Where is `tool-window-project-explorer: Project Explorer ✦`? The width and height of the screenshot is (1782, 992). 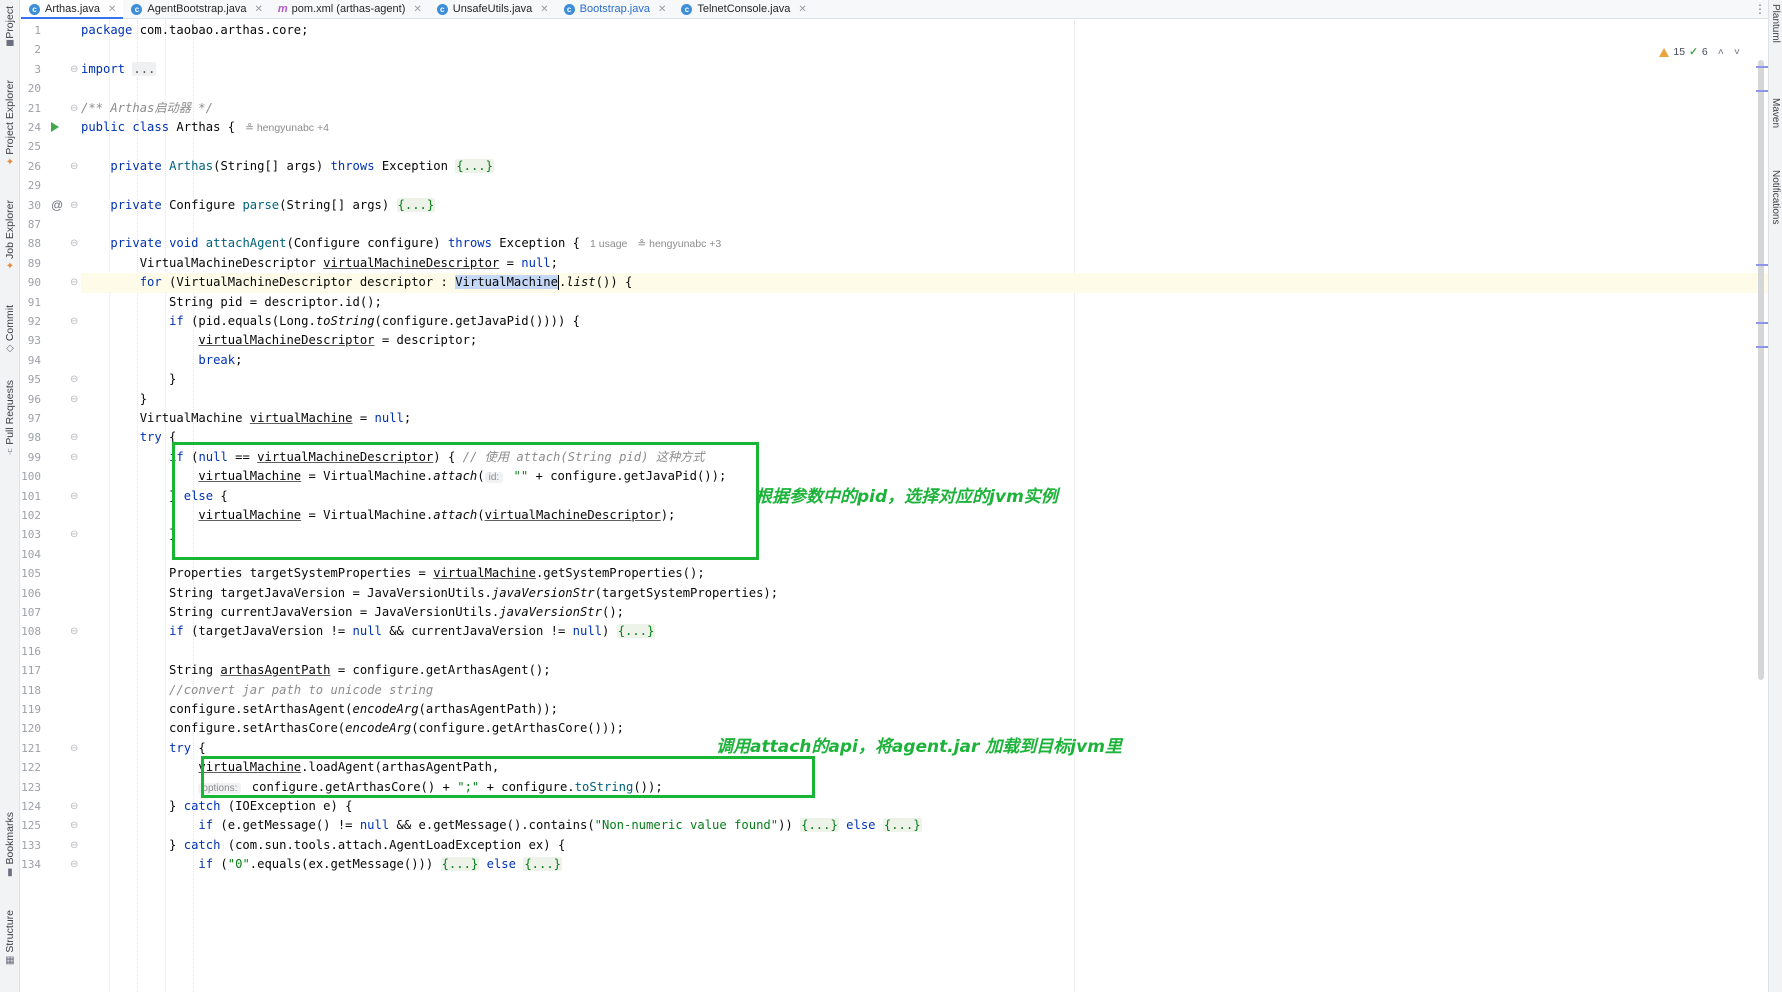
tool-window-project-explorer: Project Explorer ✦ is located at coordinates (10, 124).